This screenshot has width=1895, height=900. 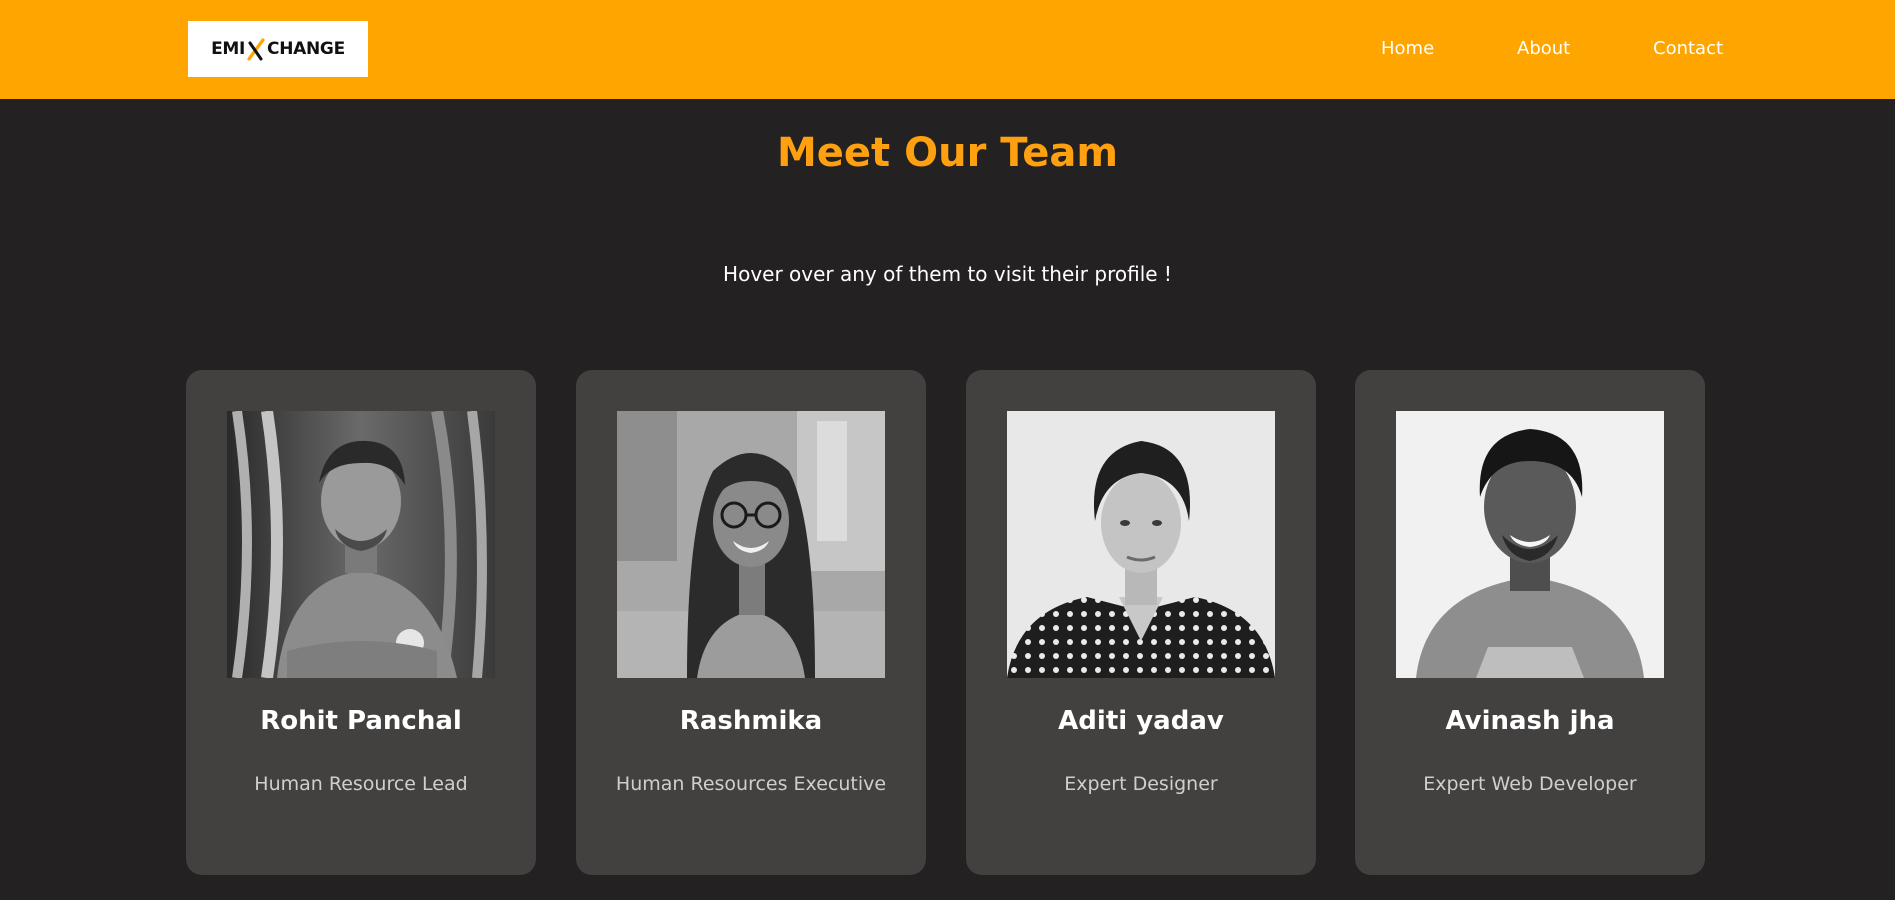 I want to click on team-card-aditi-yadav: Aditi yadav Expert Designer, so click(x=1141, y=622).